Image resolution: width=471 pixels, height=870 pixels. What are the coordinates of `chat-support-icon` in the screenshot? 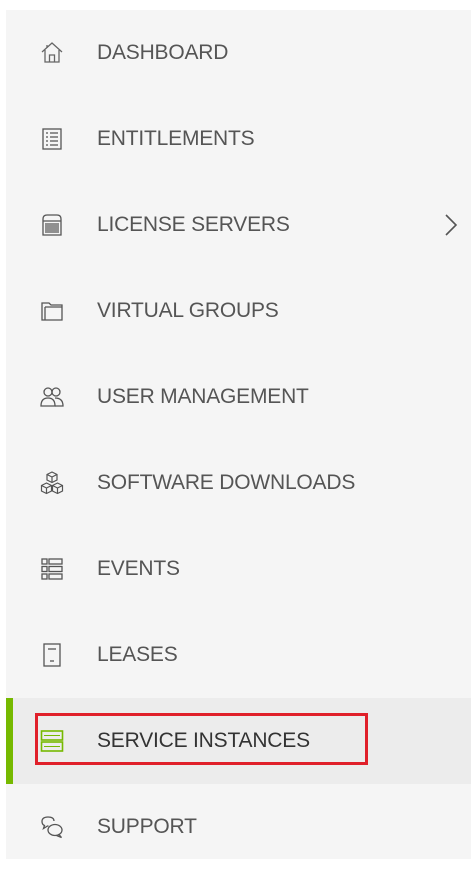 It's located at (52, 827).